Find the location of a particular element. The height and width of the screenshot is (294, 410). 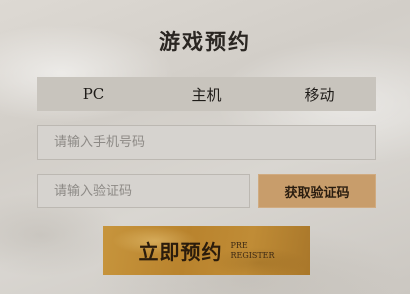

platform-tabs: PC 主机 移动 is located at coordinates (206, 94).